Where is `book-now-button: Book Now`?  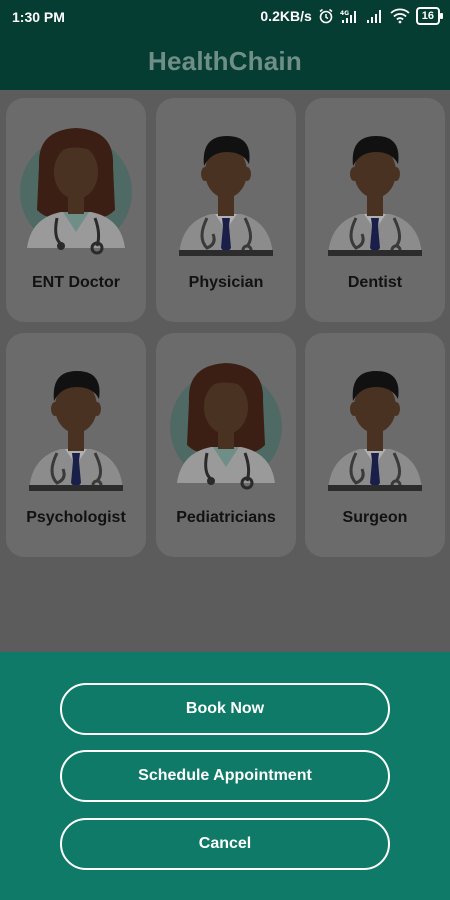 book-now-button: Book Now is located at coordinates (225, 709).